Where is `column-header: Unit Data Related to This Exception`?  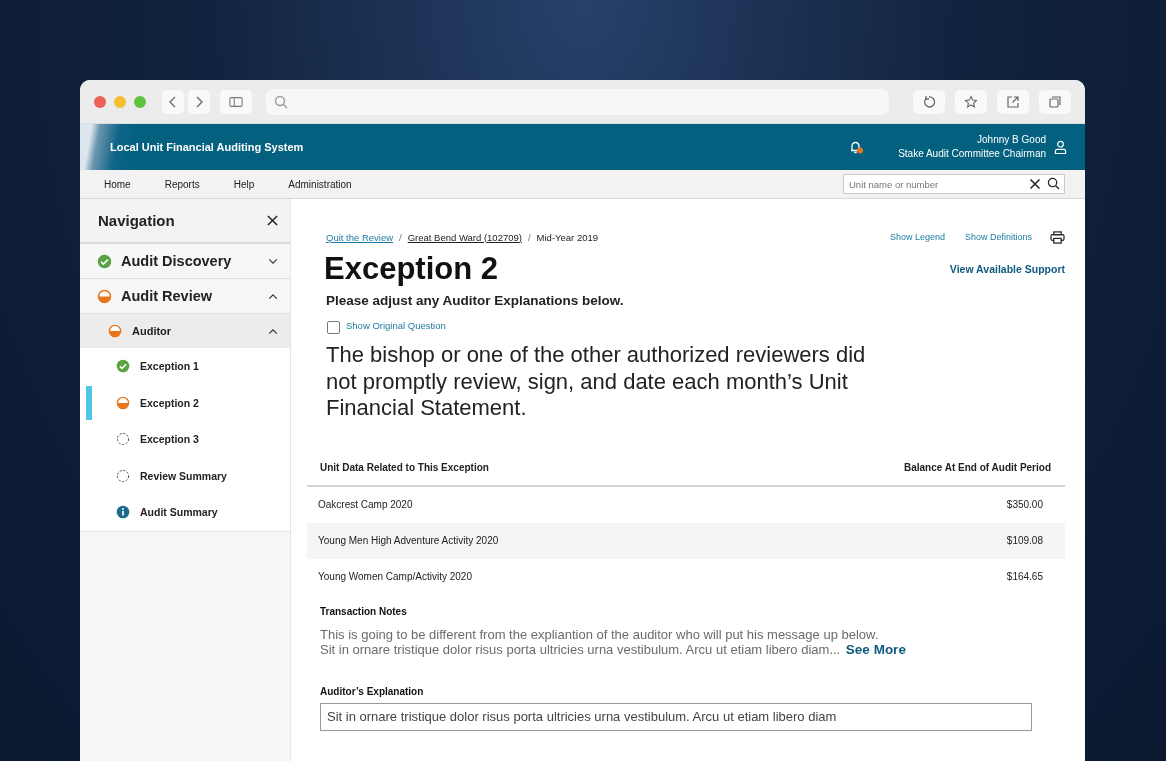
column-header: Unit Data Related to This Exception is located at coordinates (516, 473).